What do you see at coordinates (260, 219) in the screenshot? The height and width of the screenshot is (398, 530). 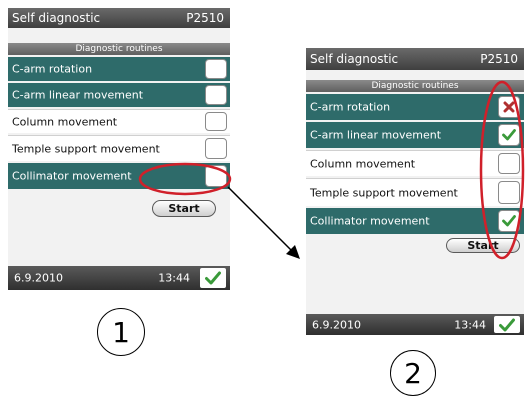 I see `flow-arrow` at bounding box center [260, 219].